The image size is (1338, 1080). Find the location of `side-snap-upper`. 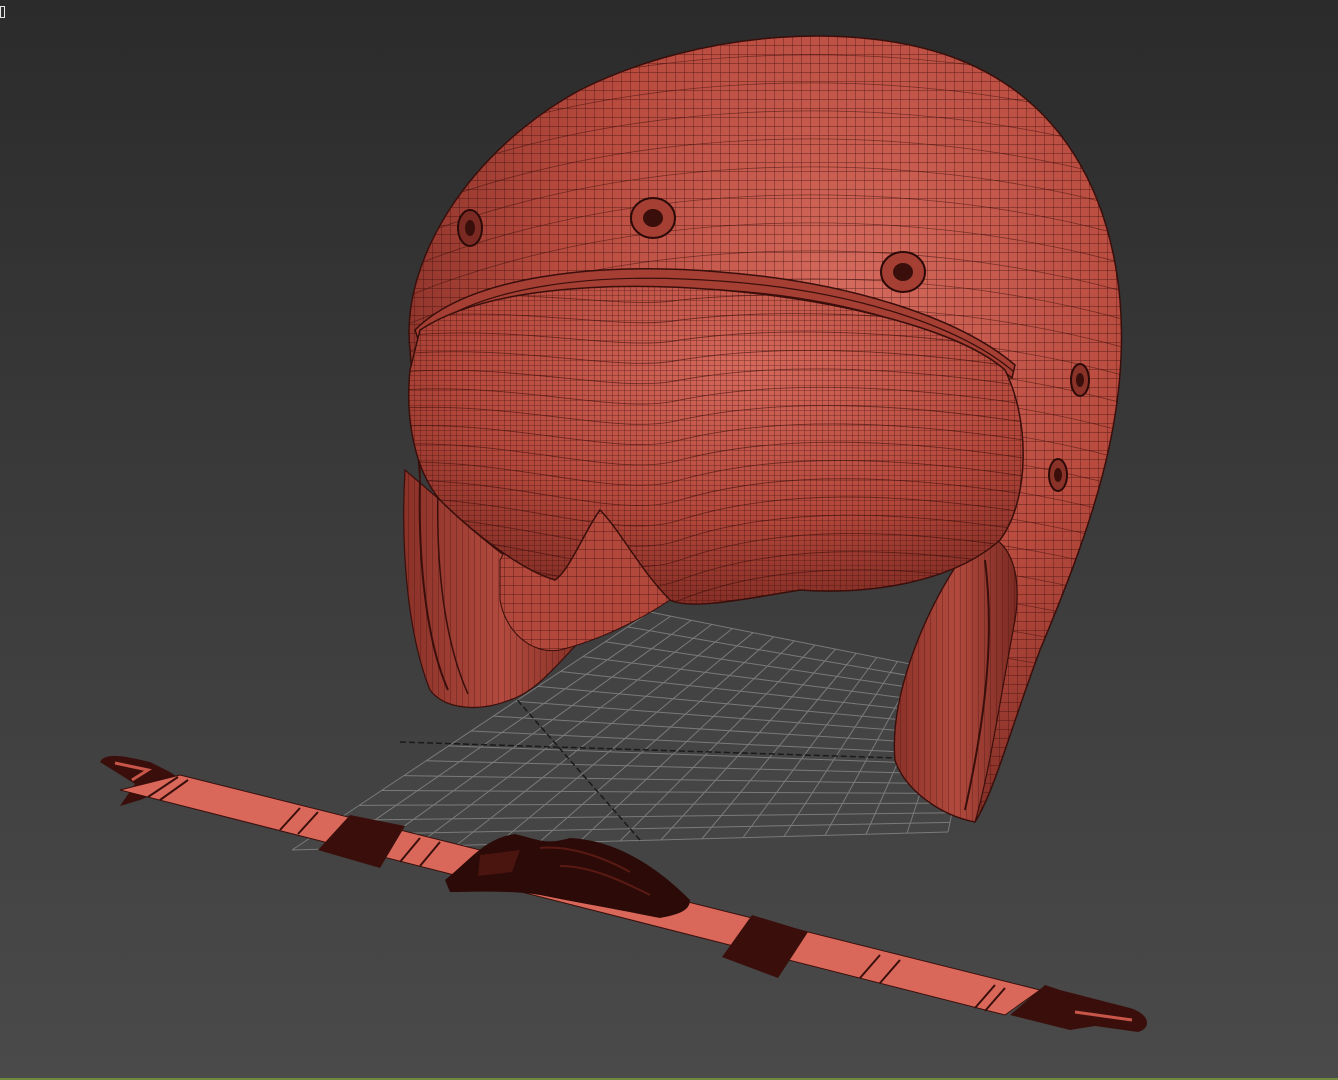

side-snap-upper is located at coordinates (1080, 380).